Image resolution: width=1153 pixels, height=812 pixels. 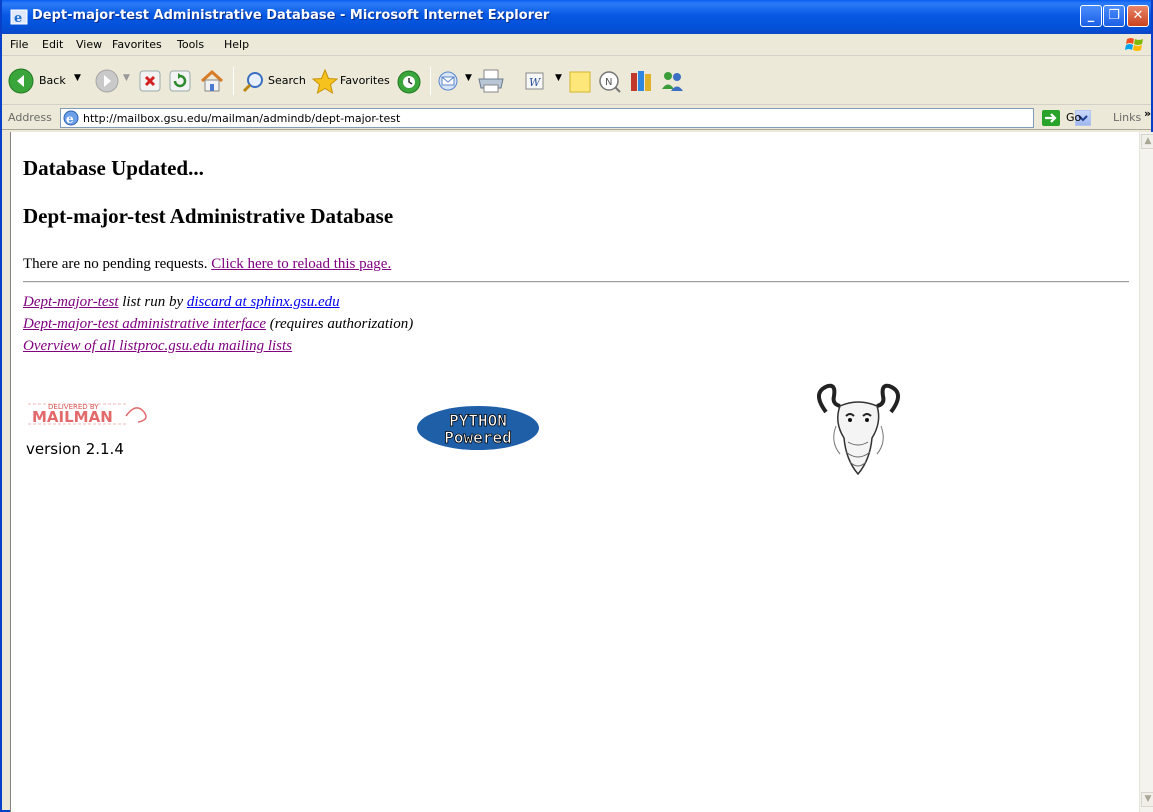 What do you see at coordinates (126, 78) in the screenshot?
I see `forward-dropdown-icon: ▼` at bounding box center [126, 78].